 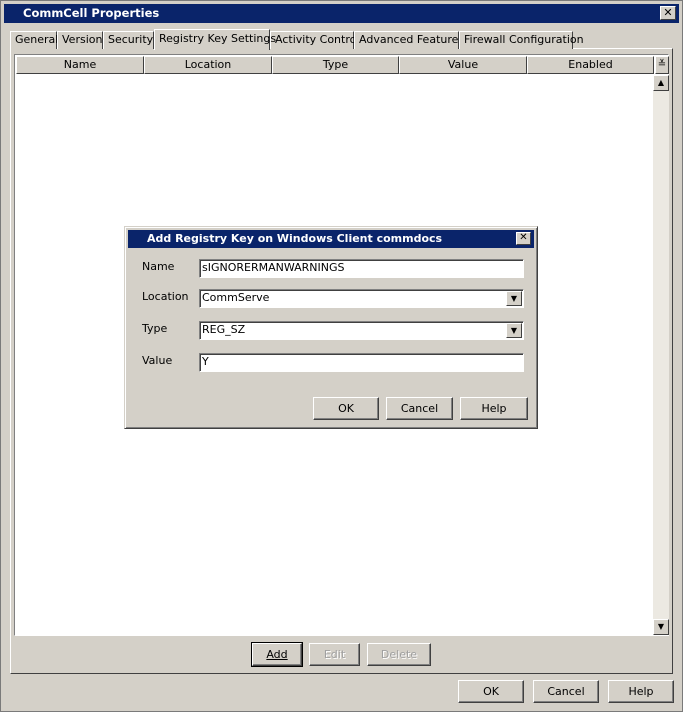 What do you see at coordinates (491, 691) in the screenshot?
I see `ok-button: OK` at bounding box center [491, 691].